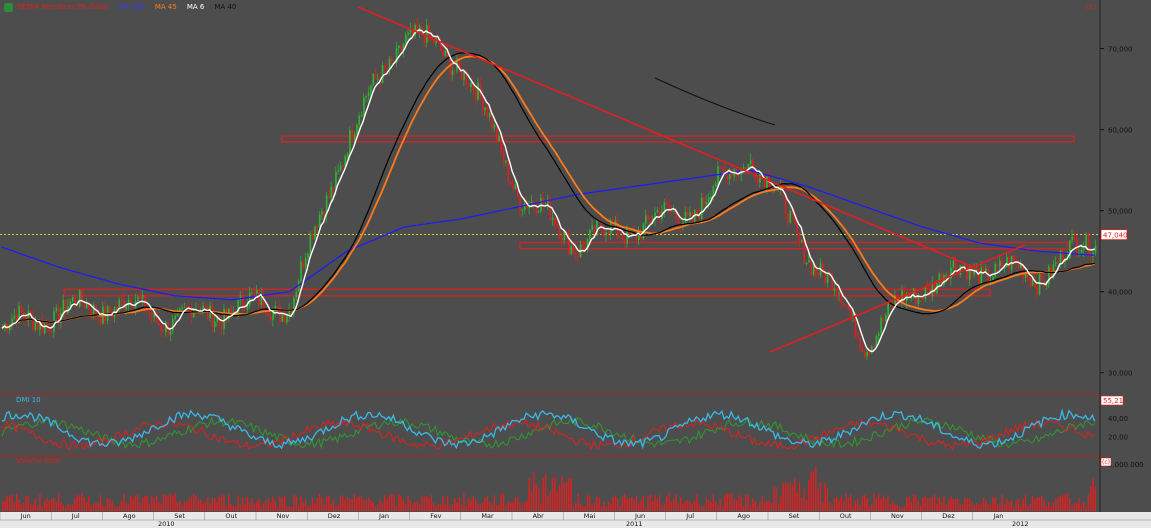 The image size is (1151, 528). What do you see at coordinates (28, 400) in the screenshot?
I see `dmi-panel-label: DMI 10` at bounding box center [28, 400].